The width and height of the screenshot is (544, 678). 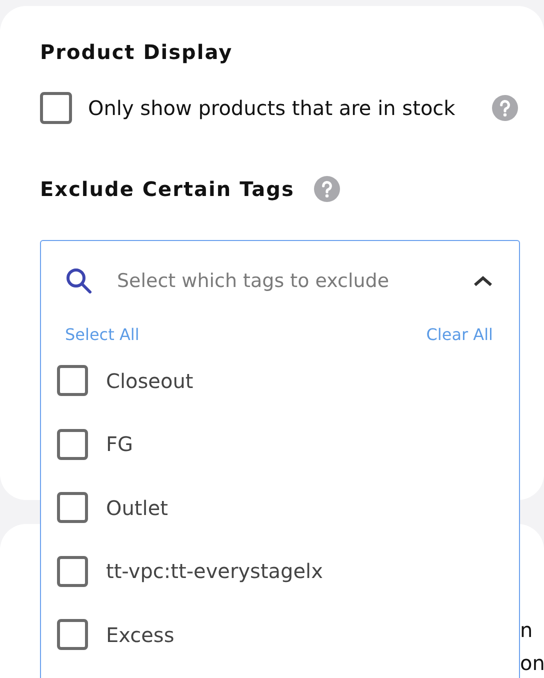 I want to click on section-title: Exclude Certain Tags, so click(x=167, y=189).